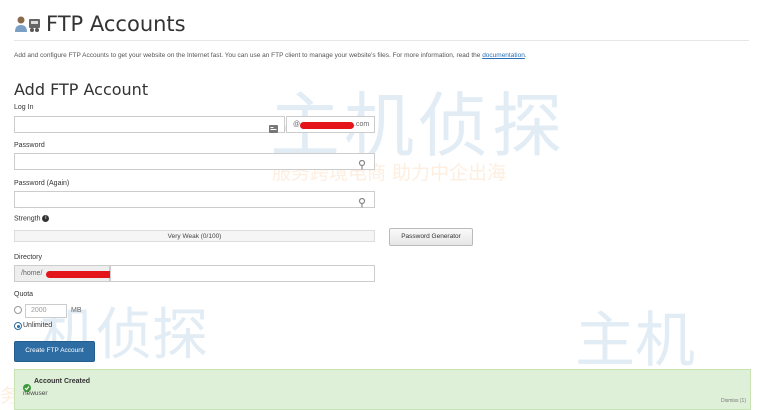 The width and height of the screenshot is (757, 410). I want to click on domain-select: @ .com, so click(330, 124).